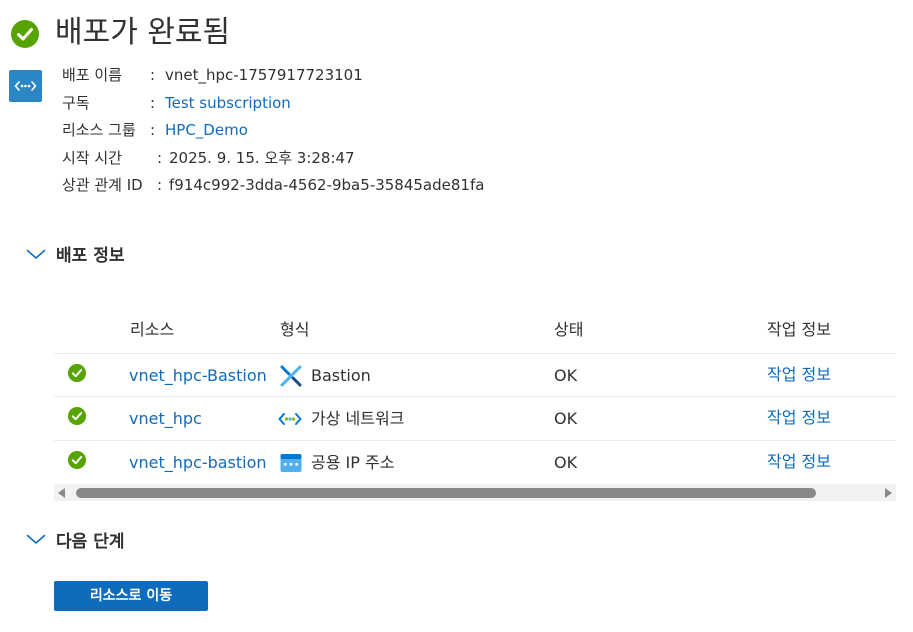 The width and height of the screenshot is (913, 632). Describe the element at coordinates (291, 463) in the screenshot. I see `public-ip-icon` at that location.